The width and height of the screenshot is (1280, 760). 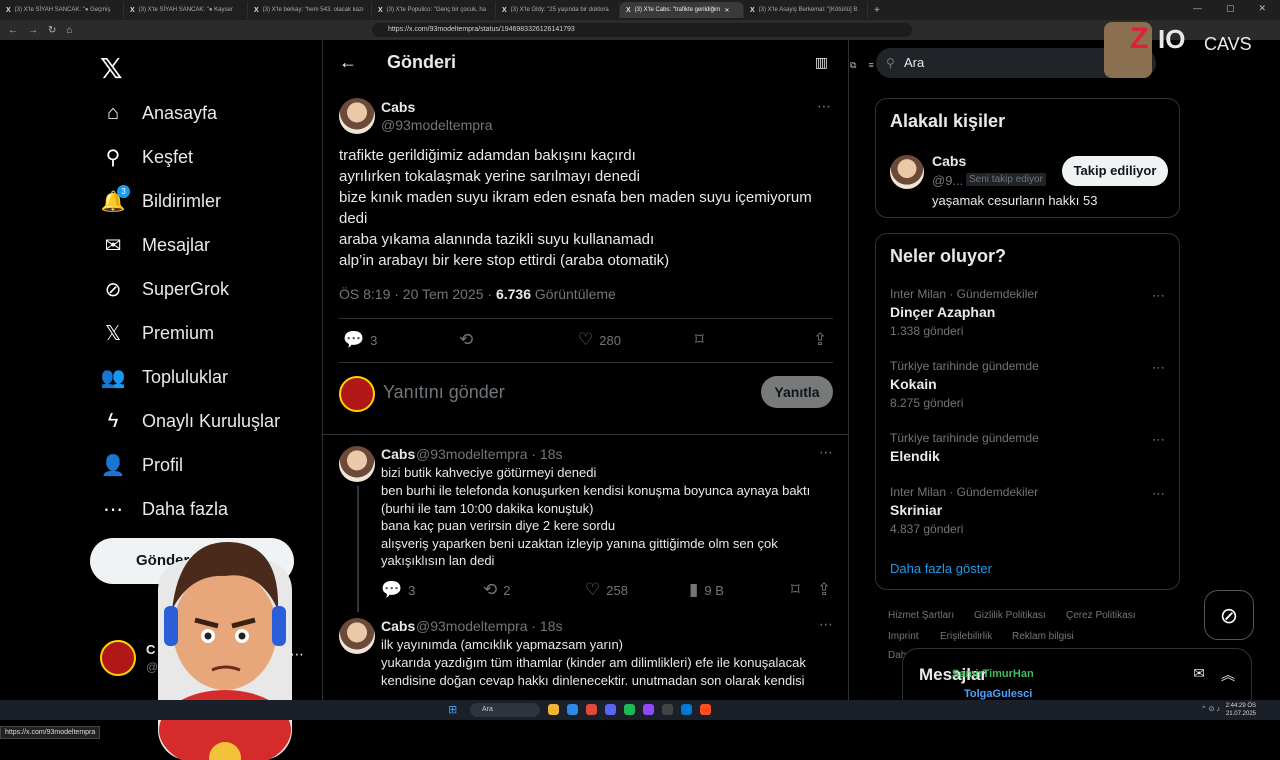 What do you see at coordinates (1043, 636) in the screenshot?
I see `footer-link: Reklam bilgisi` at bounding box center [1043, 636].